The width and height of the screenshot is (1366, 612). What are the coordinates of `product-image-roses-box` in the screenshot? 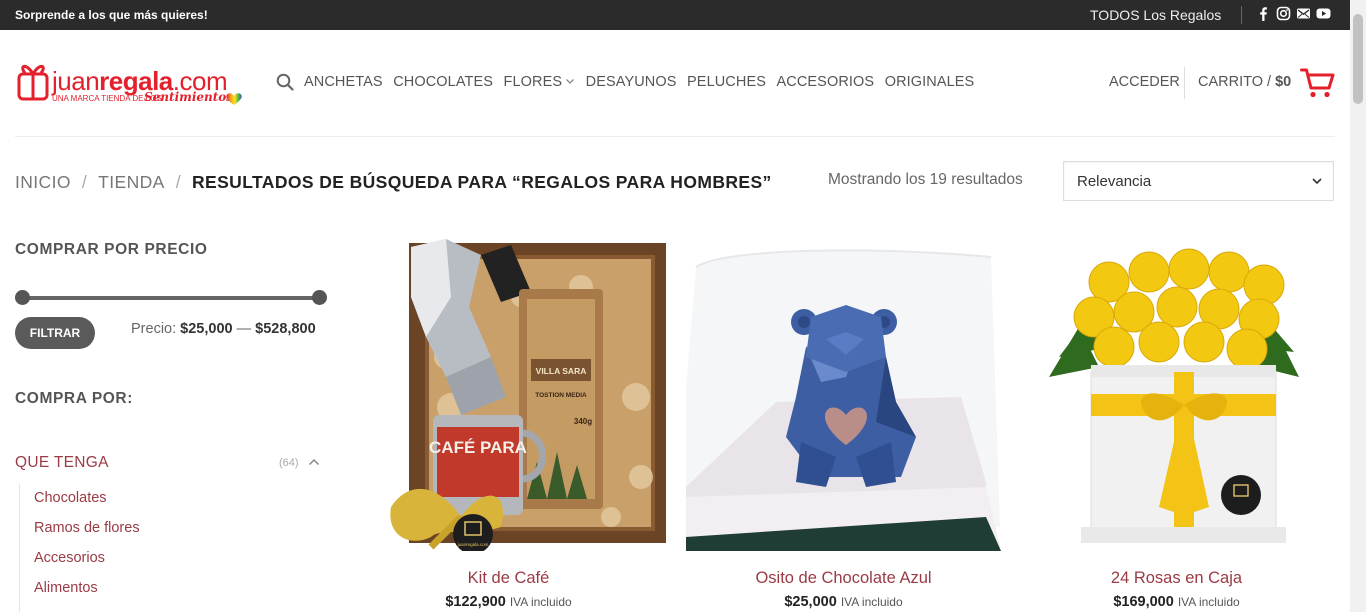 It's located at (1176, 394).